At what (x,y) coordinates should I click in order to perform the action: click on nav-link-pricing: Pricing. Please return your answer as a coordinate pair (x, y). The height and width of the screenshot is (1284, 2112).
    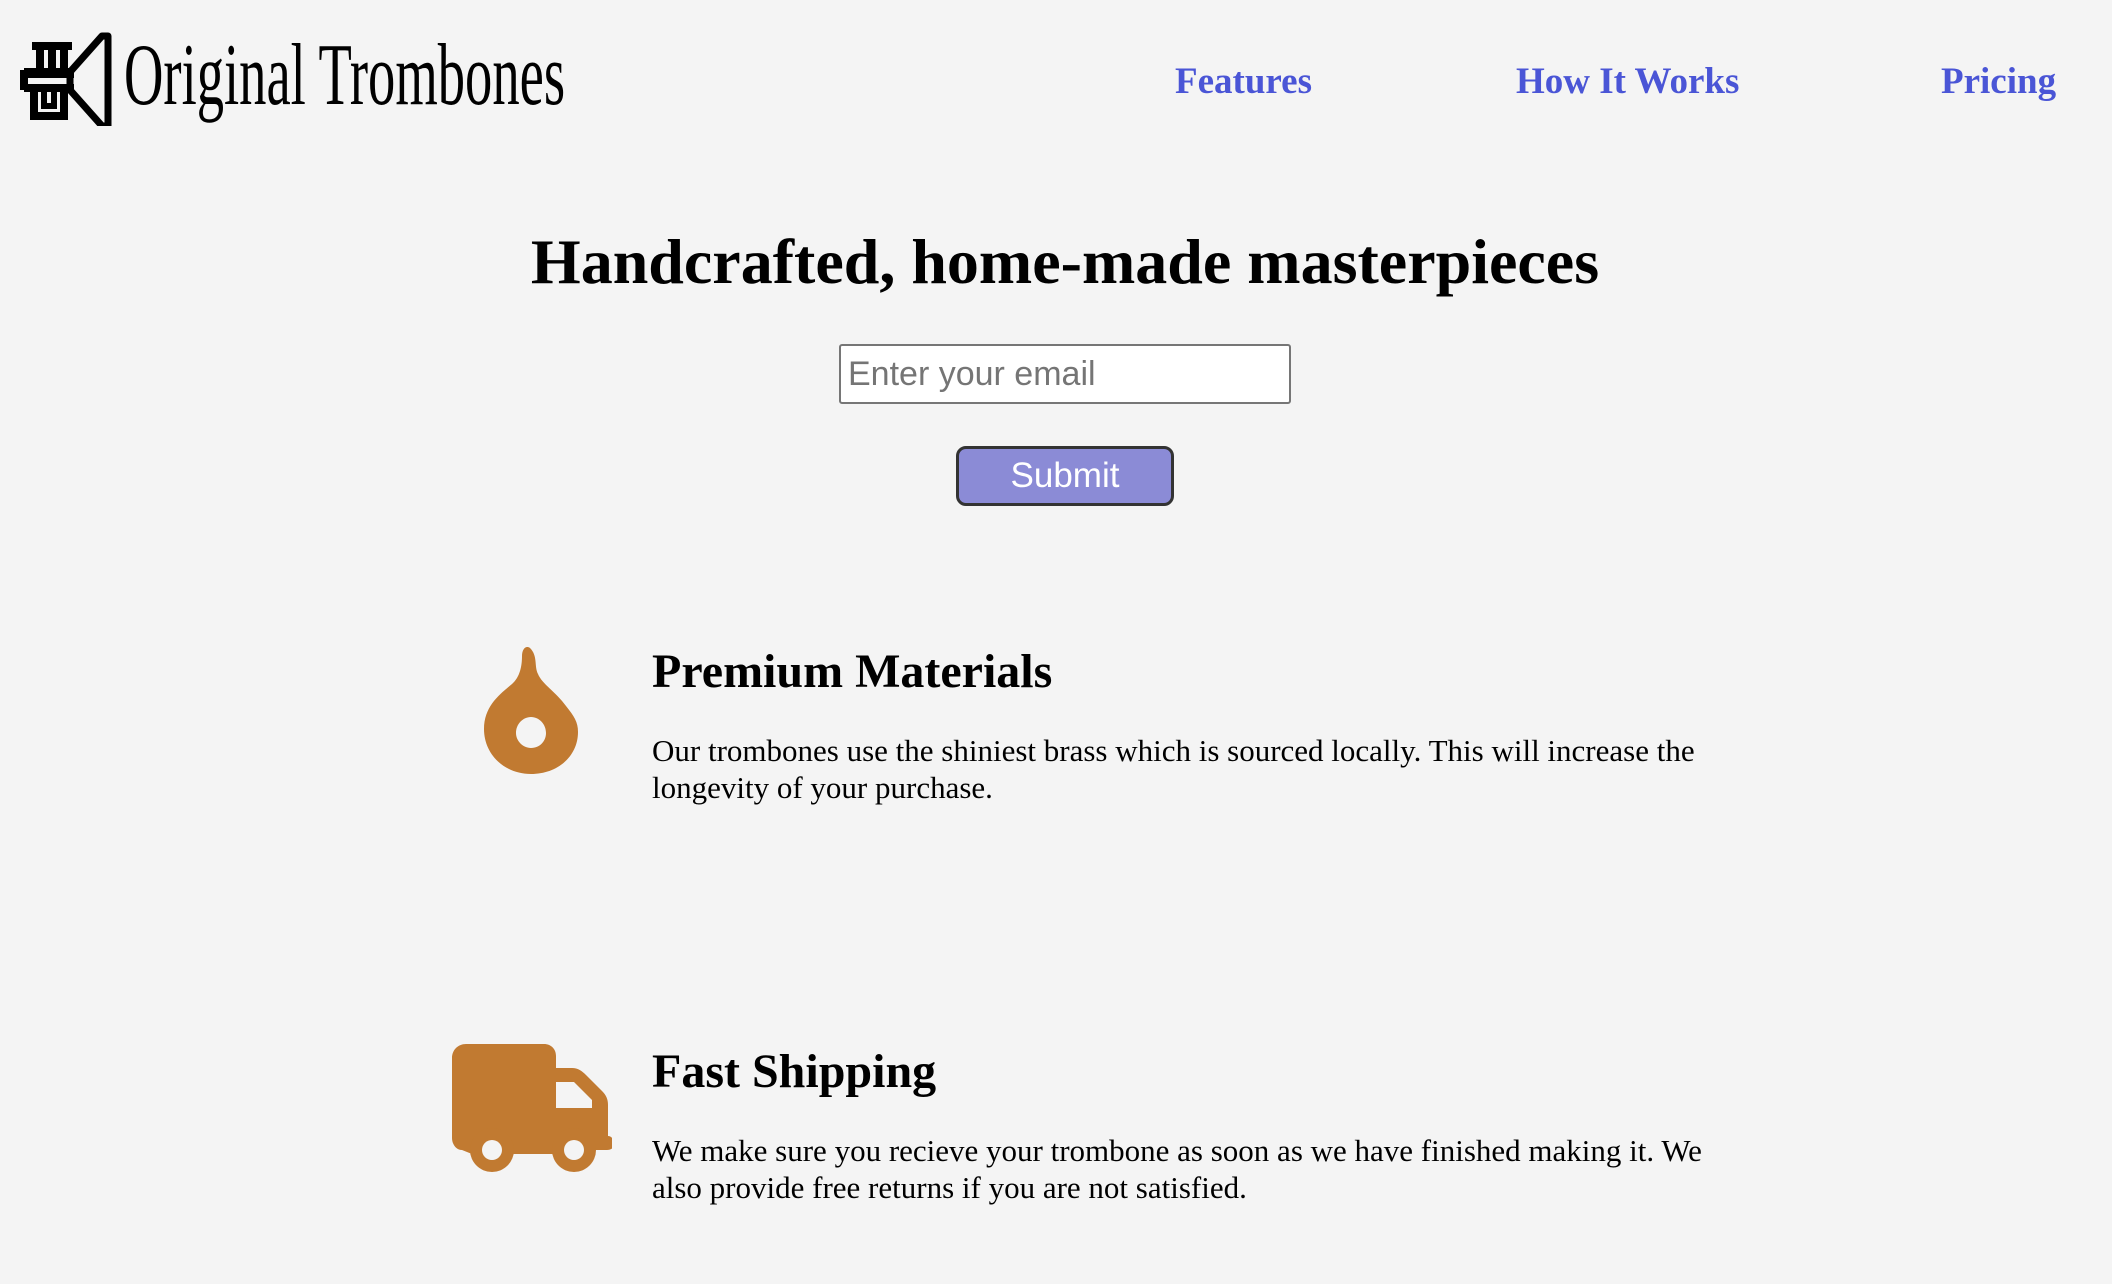
    Looking at the image, I should click on (1998, 81).